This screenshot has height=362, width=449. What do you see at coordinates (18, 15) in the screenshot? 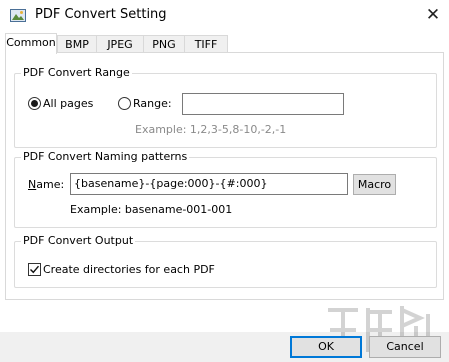
I see `picture-icon` at bounding box center [18, 15].